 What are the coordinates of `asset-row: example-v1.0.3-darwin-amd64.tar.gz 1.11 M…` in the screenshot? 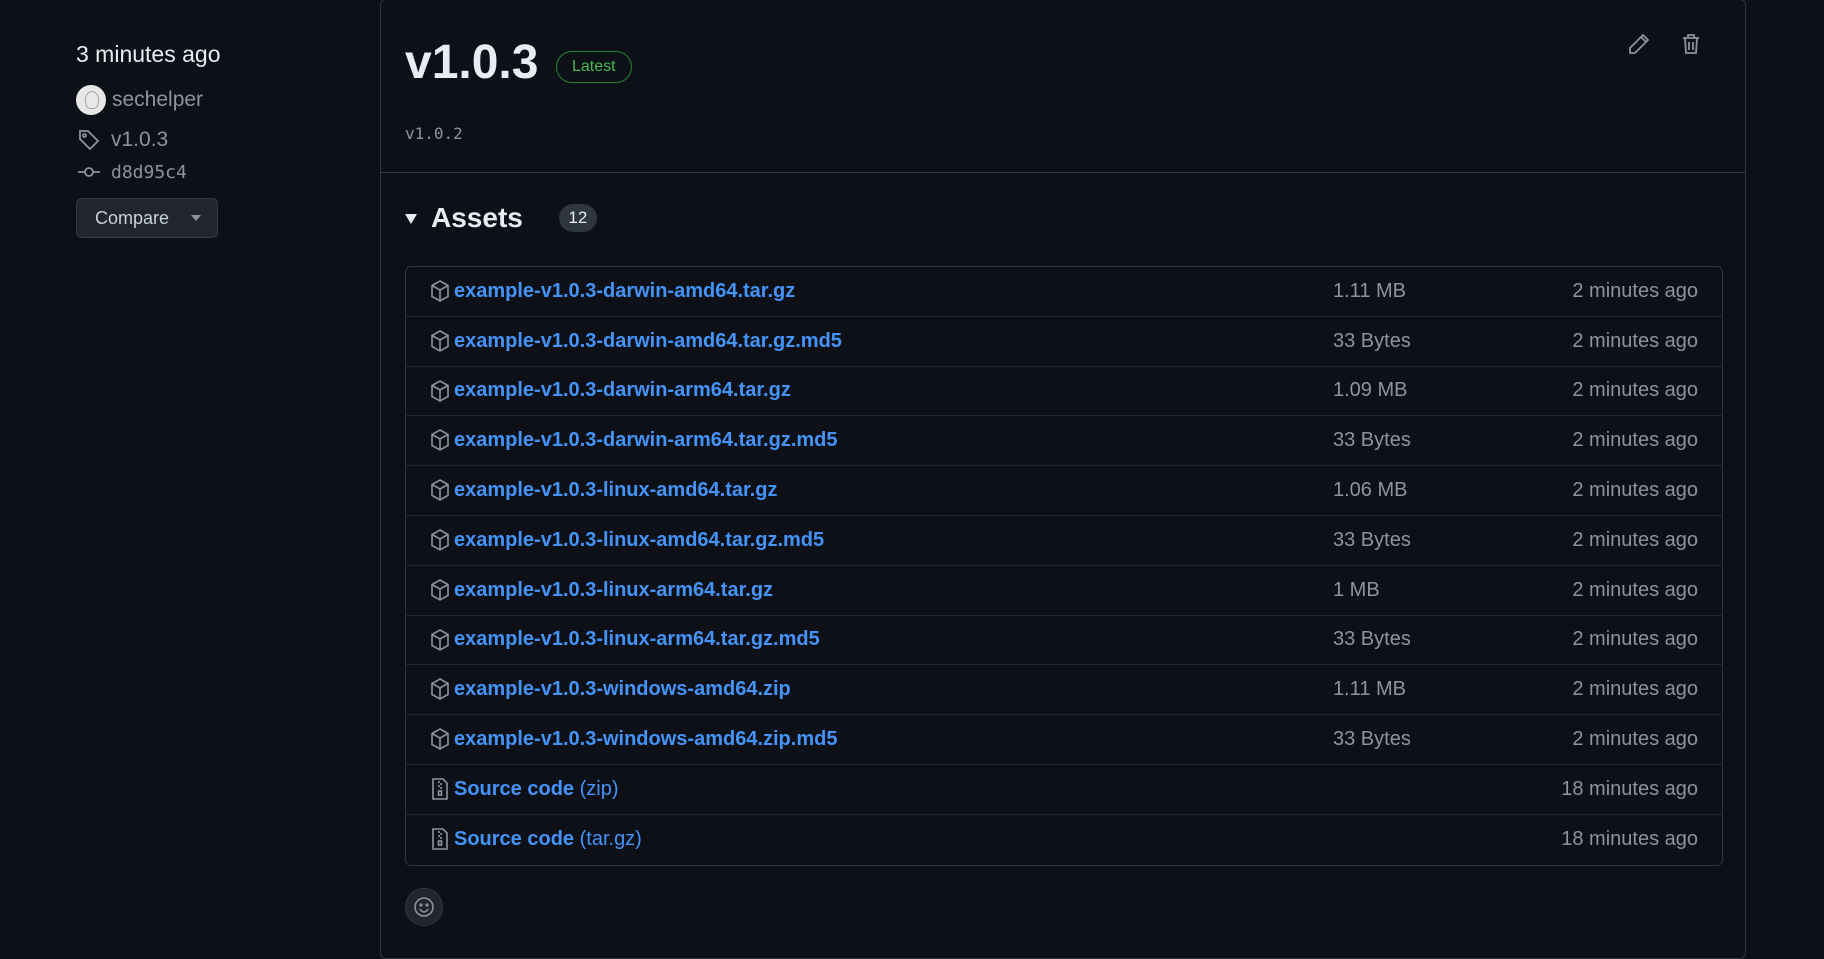 It's located at (1064, 292).